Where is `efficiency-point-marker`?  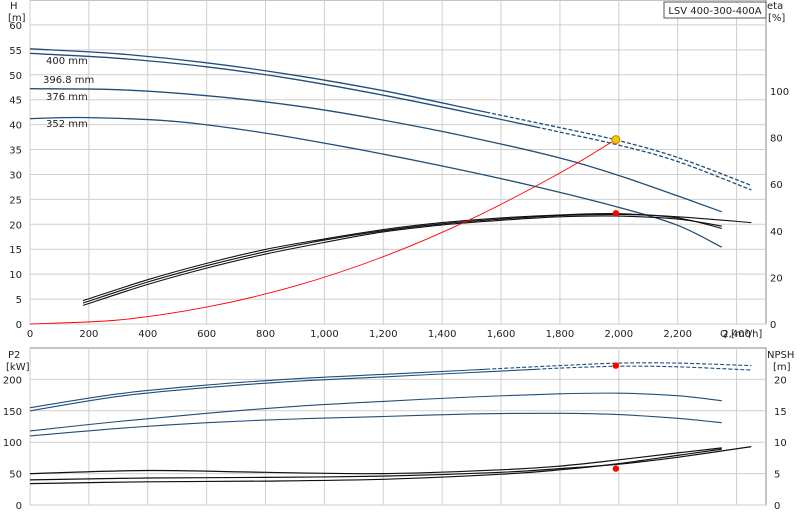 efficiency-point-marker is located at coordinates (616, 213).